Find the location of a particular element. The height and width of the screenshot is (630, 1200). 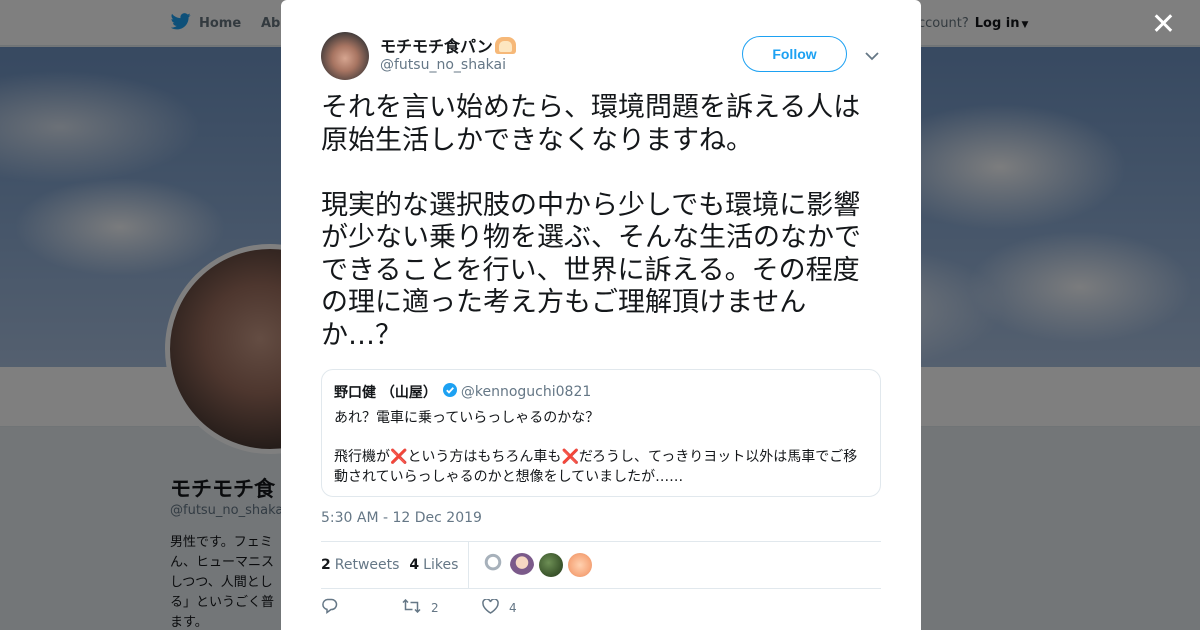

retweets-stat: 2 Retweets is located at coordinates (360, 565).